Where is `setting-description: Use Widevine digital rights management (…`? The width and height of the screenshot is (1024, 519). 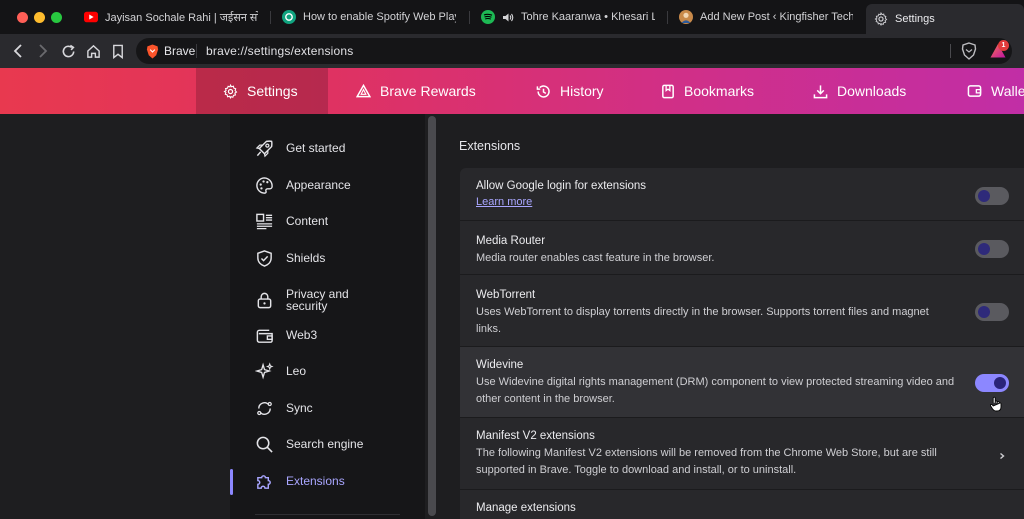 setting-description: Use Widevine digital rights management (… is located at coordinates (715, 390).